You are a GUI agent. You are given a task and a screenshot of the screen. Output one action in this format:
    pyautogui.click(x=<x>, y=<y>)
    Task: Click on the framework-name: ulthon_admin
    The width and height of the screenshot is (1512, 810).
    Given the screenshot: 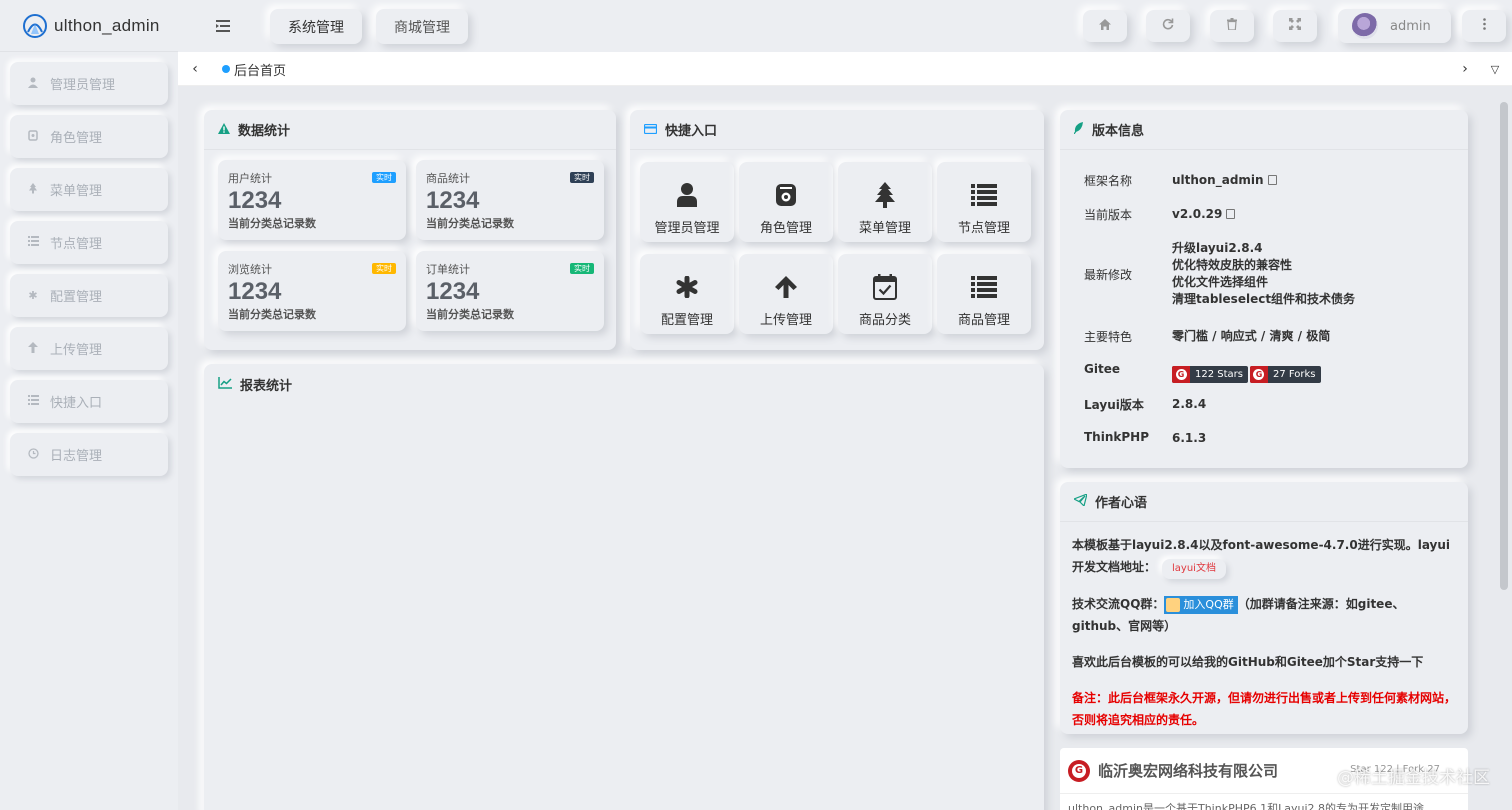 What is the action you would take?
    pyautogui.click(x=1218, y=180)
    